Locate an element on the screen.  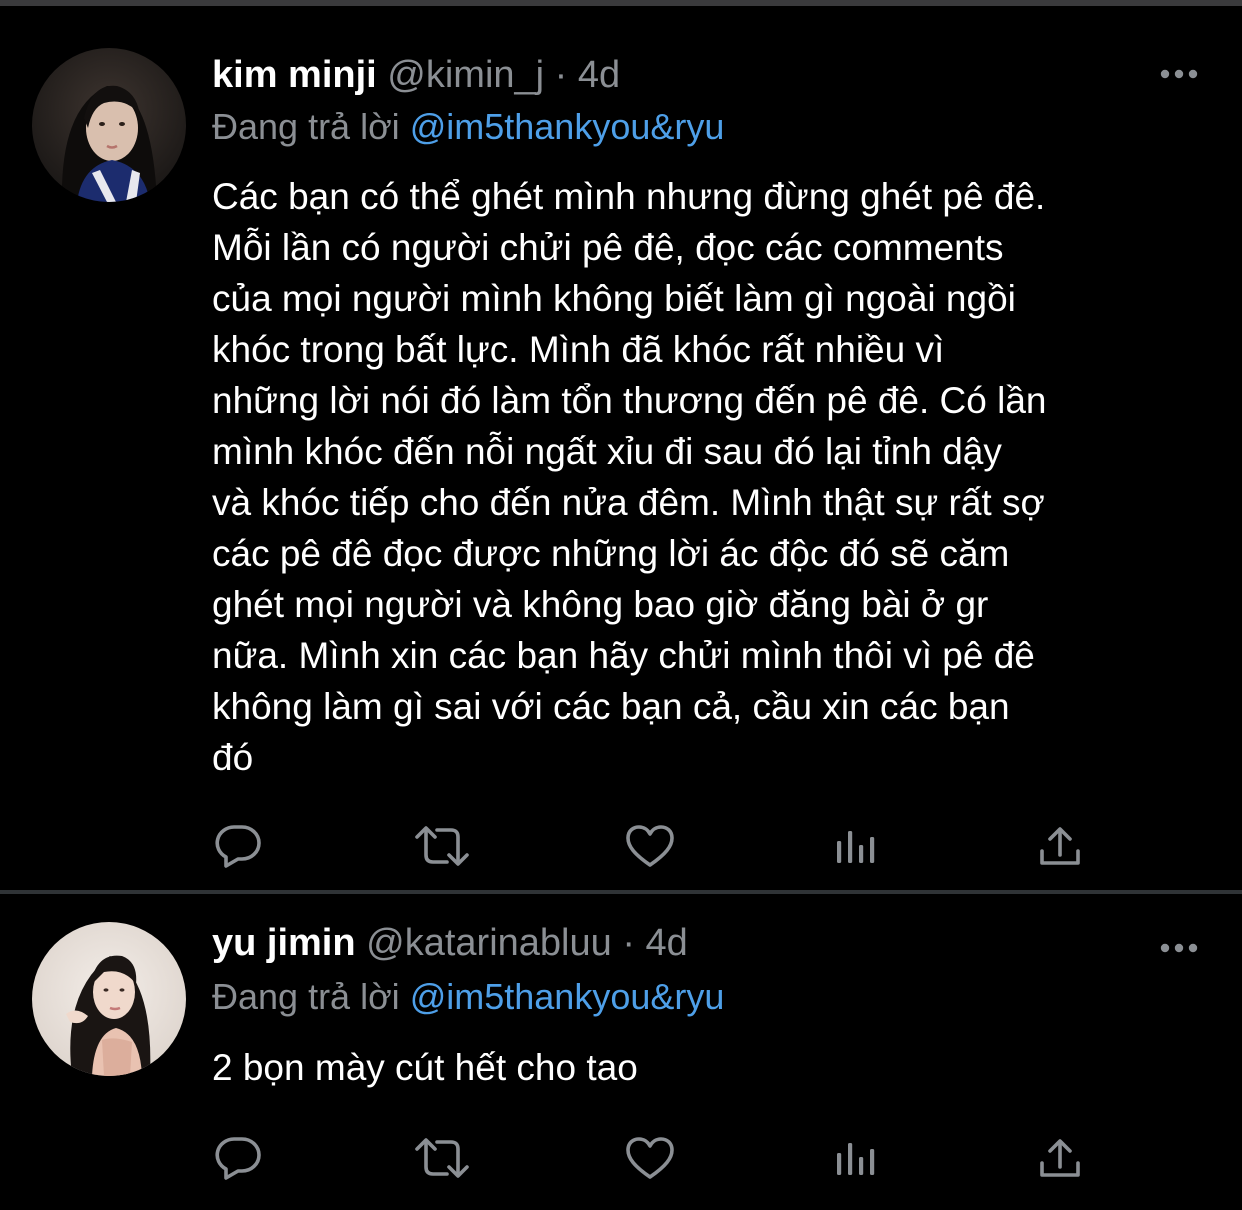
user-handle: @kimin_j is located at coordinates (465, 75).